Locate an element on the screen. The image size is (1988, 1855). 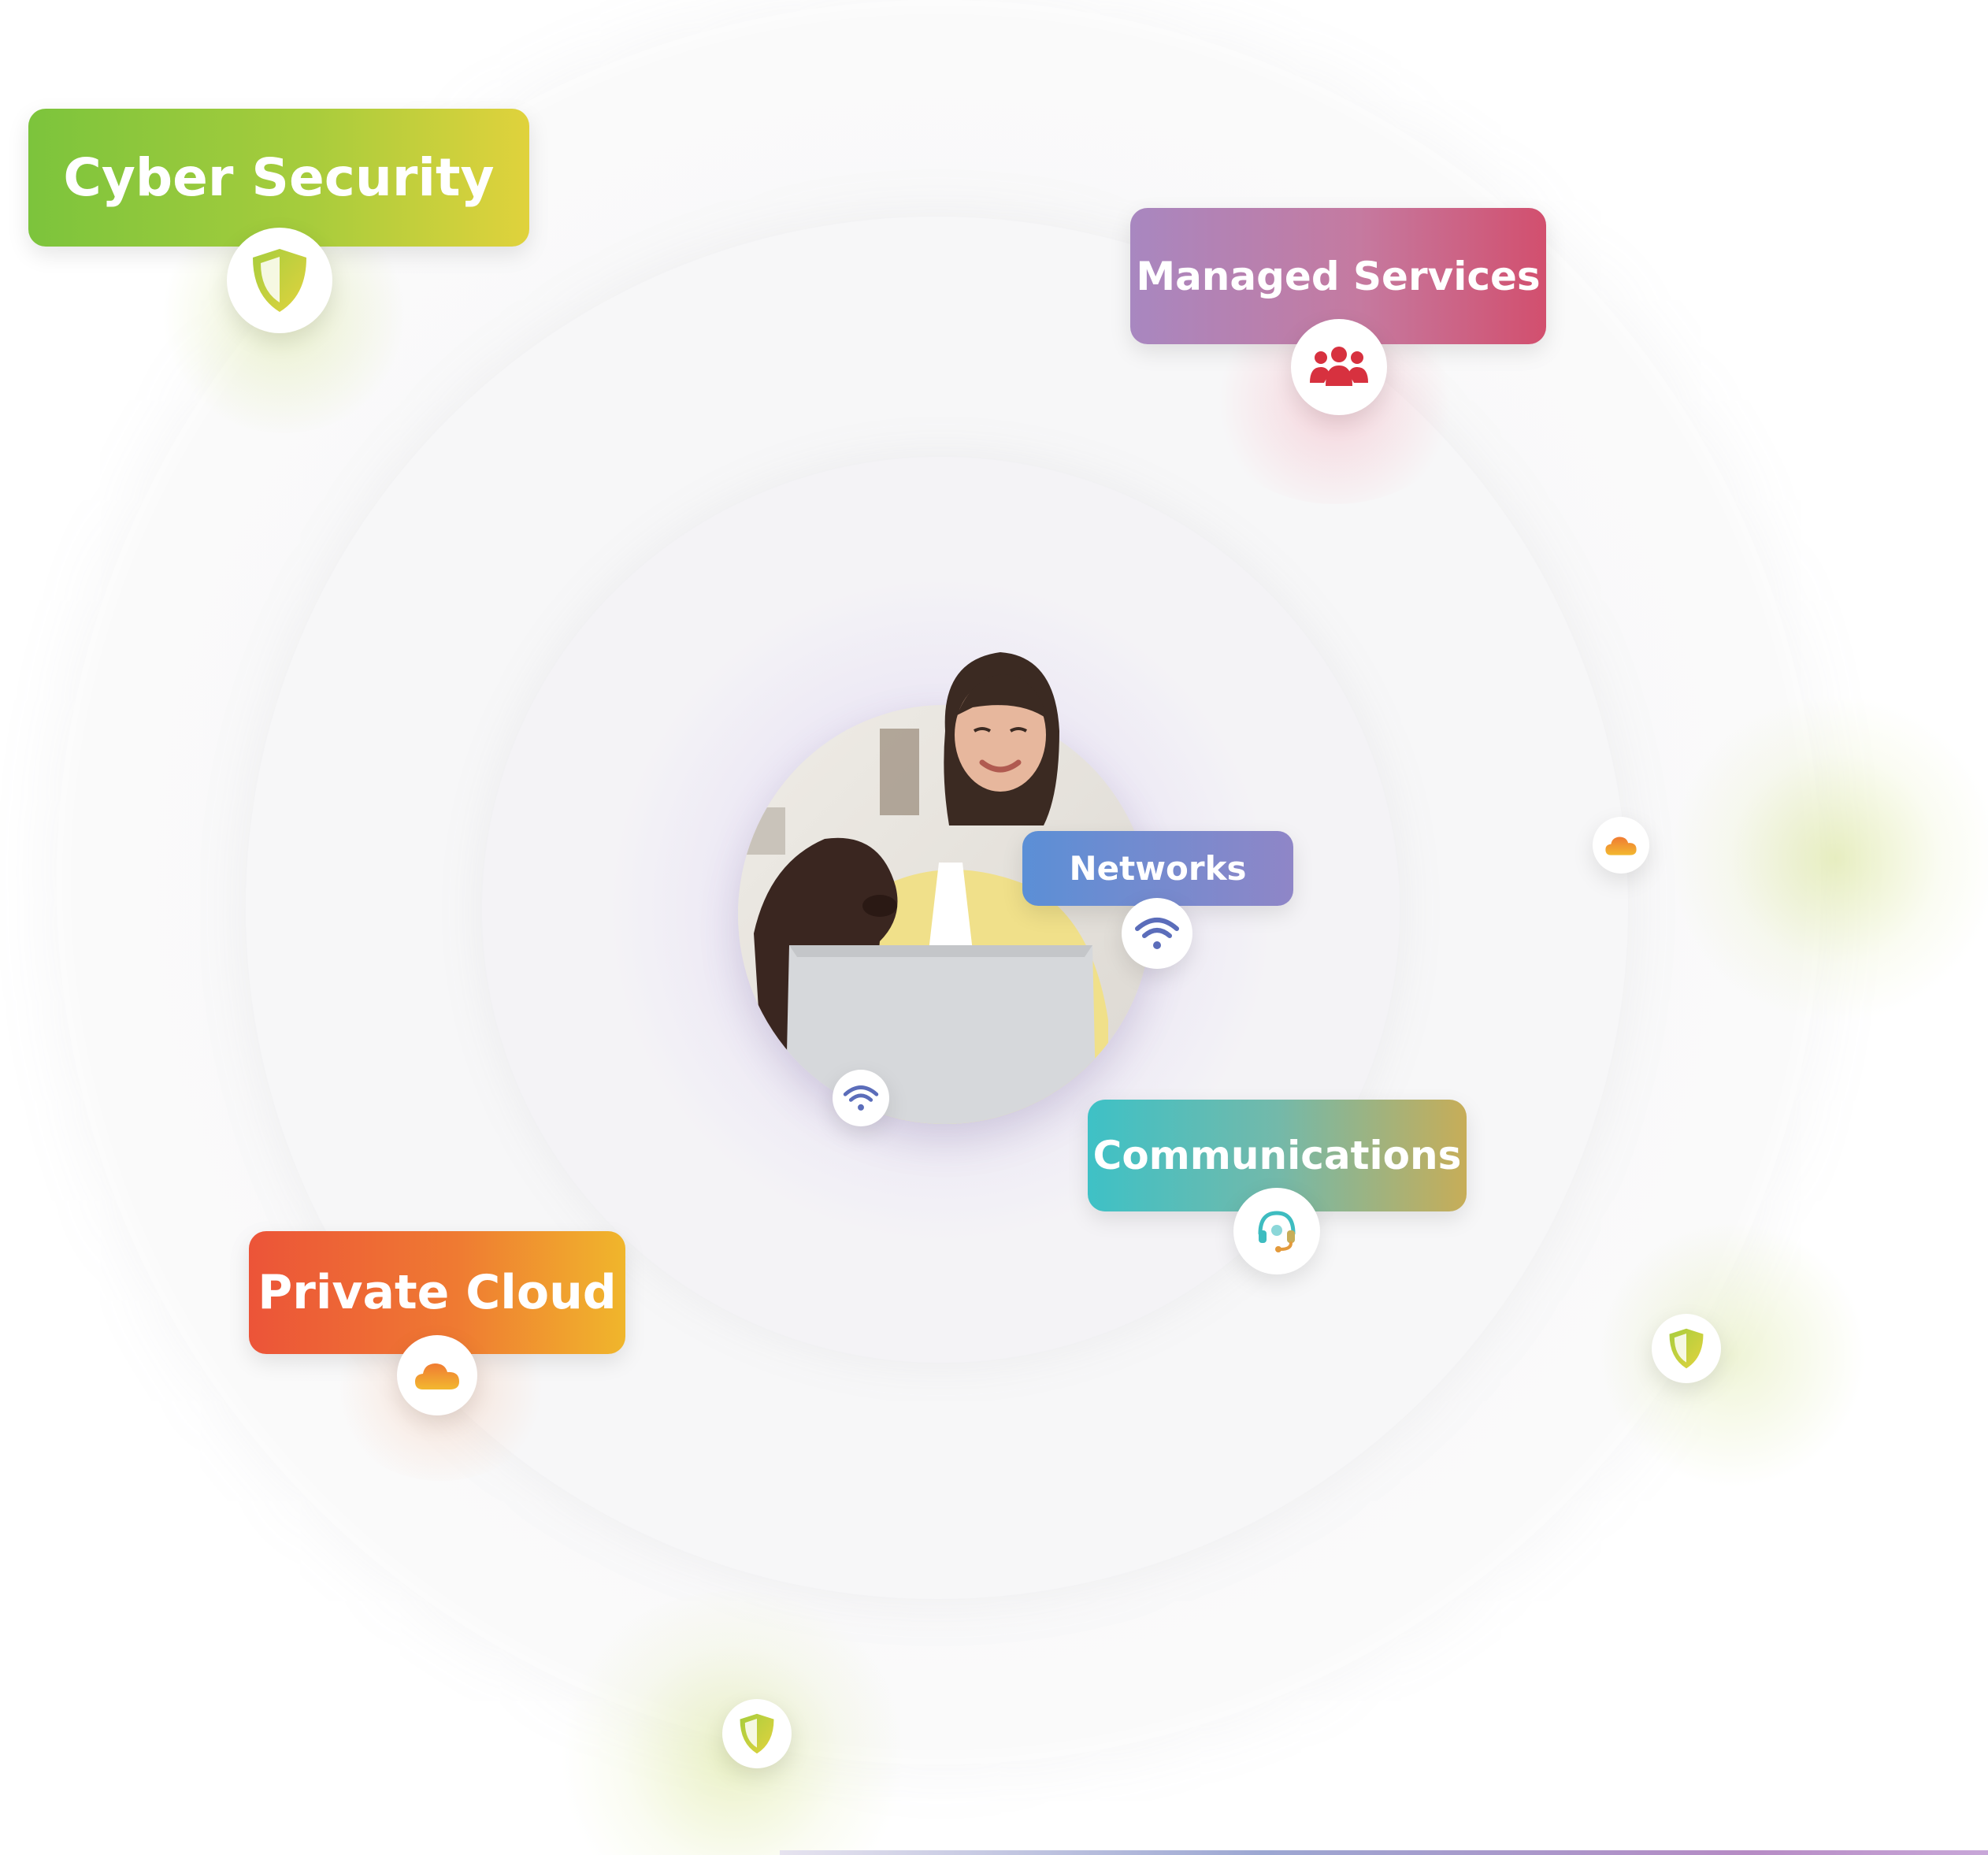
networks-label: Networks is located at coordinates (1157, 869).